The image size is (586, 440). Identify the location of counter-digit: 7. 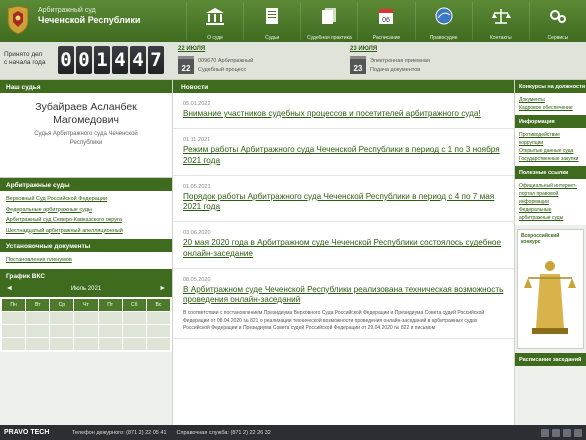
(156, 60).